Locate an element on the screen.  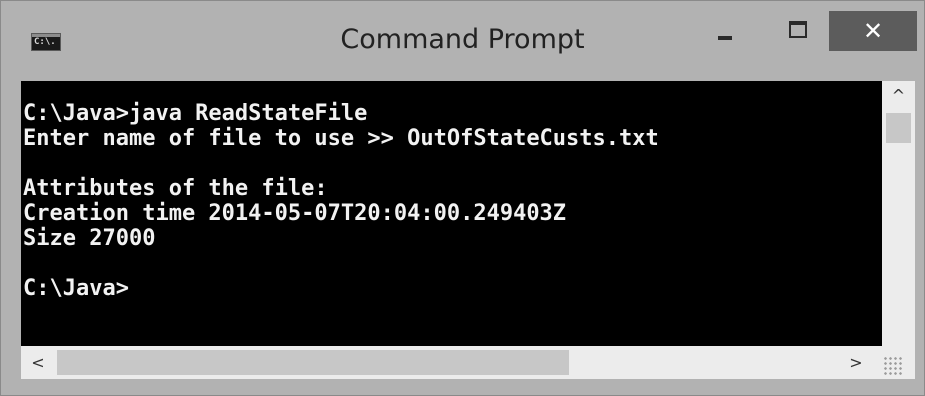
horizontal-scrollbar: < > is located at coordinates (468, 362).